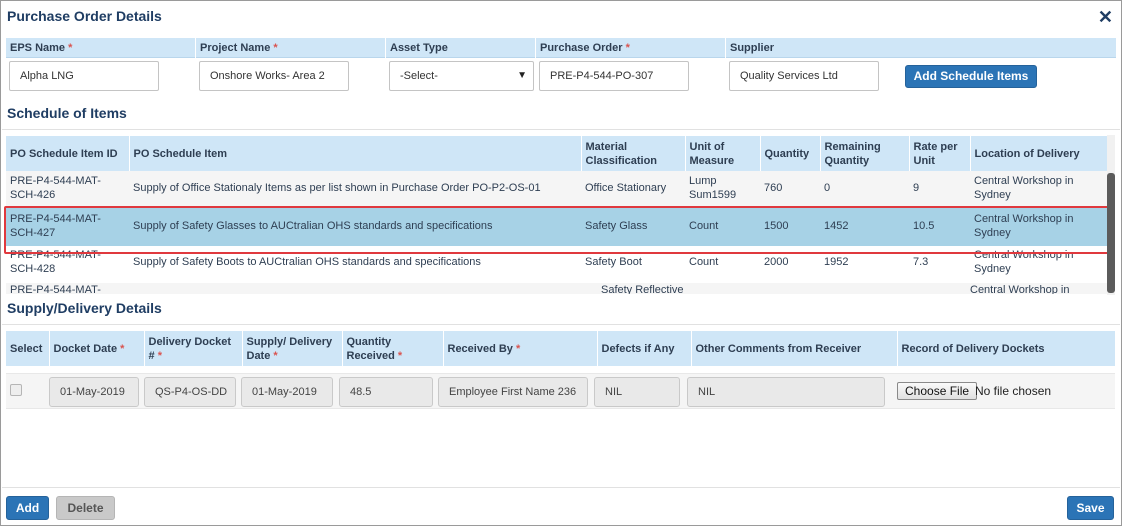 Image resolution: width=1122 pixels, height=526 pixels. What do you see at coordinates (97, 348) in the screenshot?
I see `col-docket-date: Docket Date *` at bounding box center [97, 348].